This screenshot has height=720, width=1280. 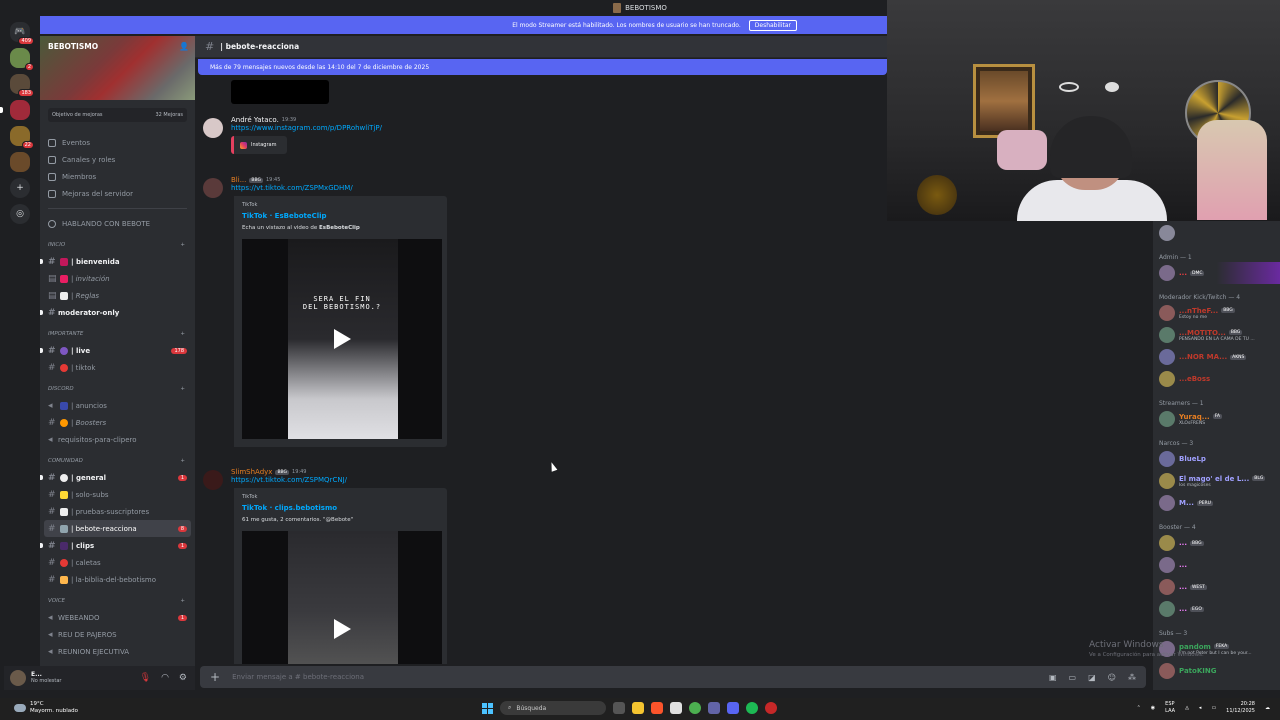 What do you see at coordinates (22, 33) in the screenshot?
I see `direct-messages-icon: 🎮 409` at bounding box center [22, 33].